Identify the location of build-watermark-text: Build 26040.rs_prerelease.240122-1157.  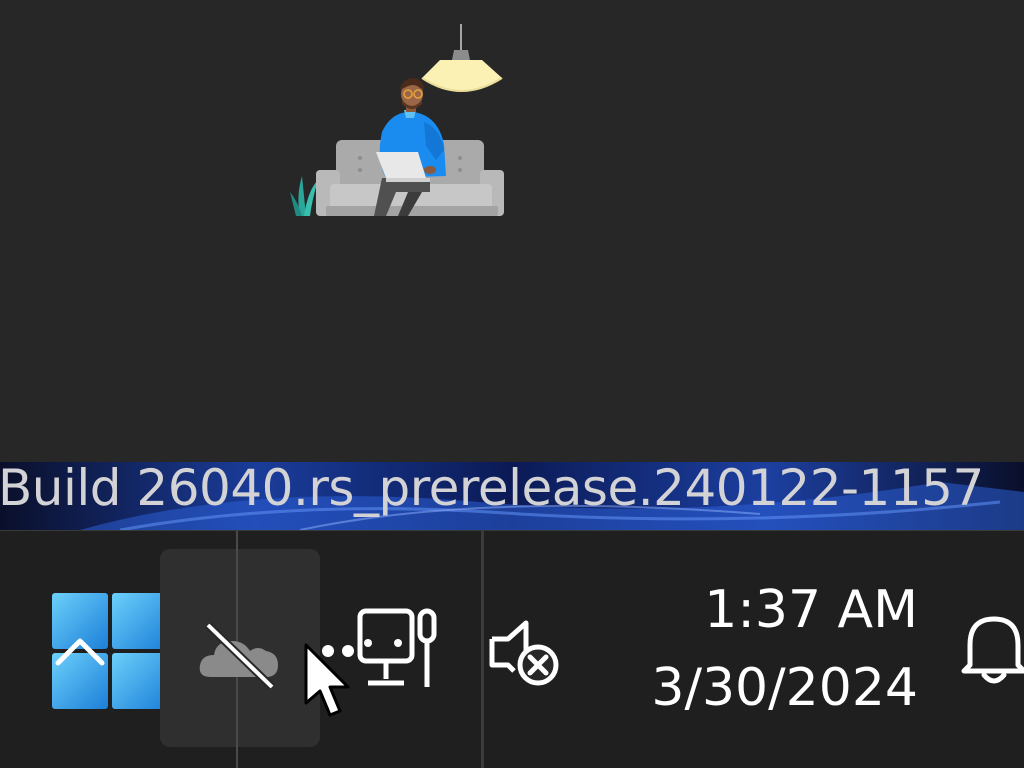
(492, 488).